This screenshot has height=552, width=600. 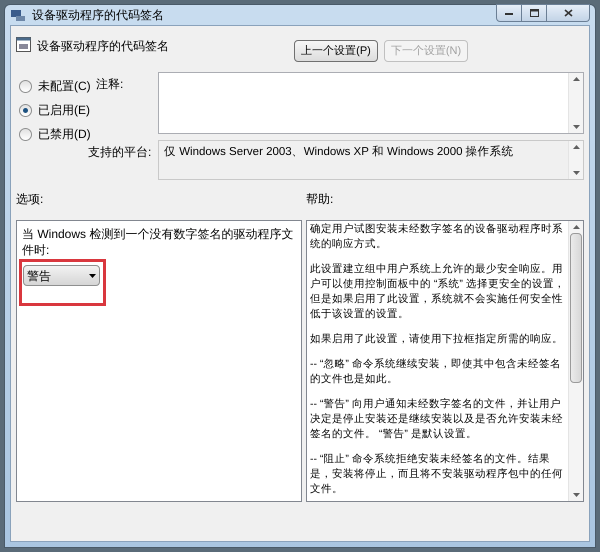 I want to click on options-prompt: 当 Windows 检测到一个没有数字签名的驱动程序文件时:, so click(x=158, y=242).